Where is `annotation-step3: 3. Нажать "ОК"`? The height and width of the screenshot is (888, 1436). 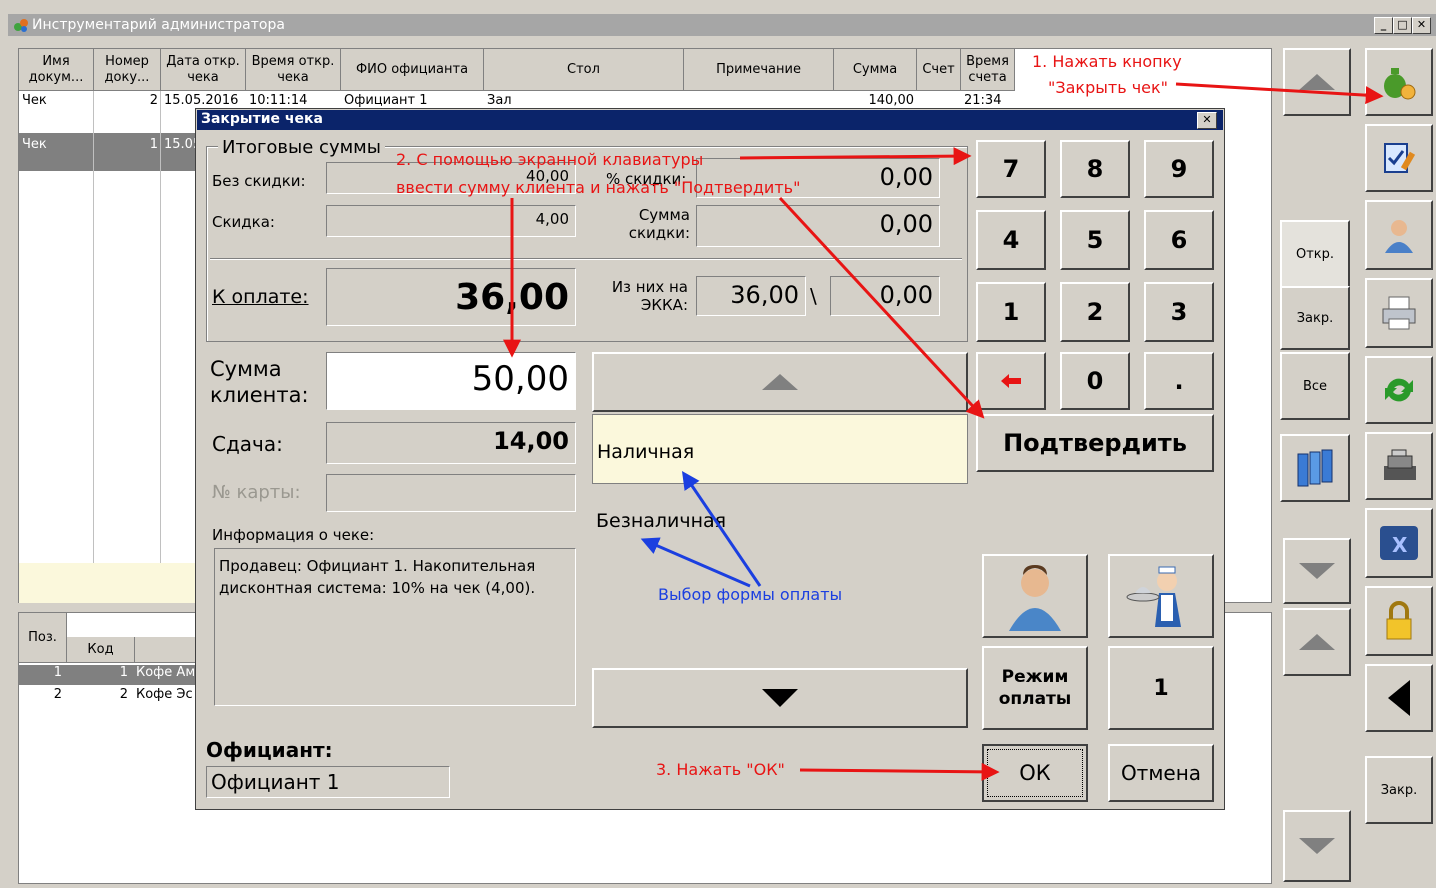 annotation-step3: 3. Нажать "ОК" is located at coordinates (720, 769).